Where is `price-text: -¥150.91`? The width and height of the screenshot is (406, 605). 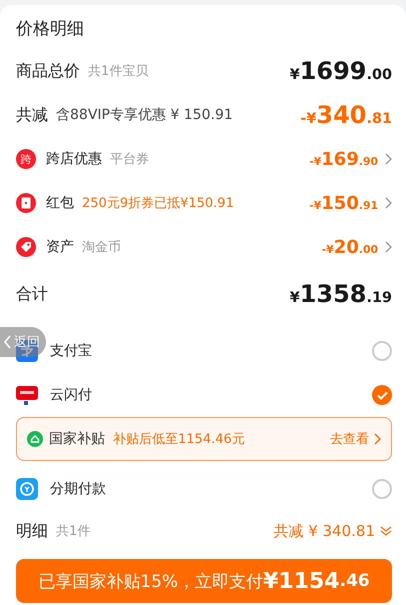 price-text: -¥150.91 is located at coordinates (343, 203).